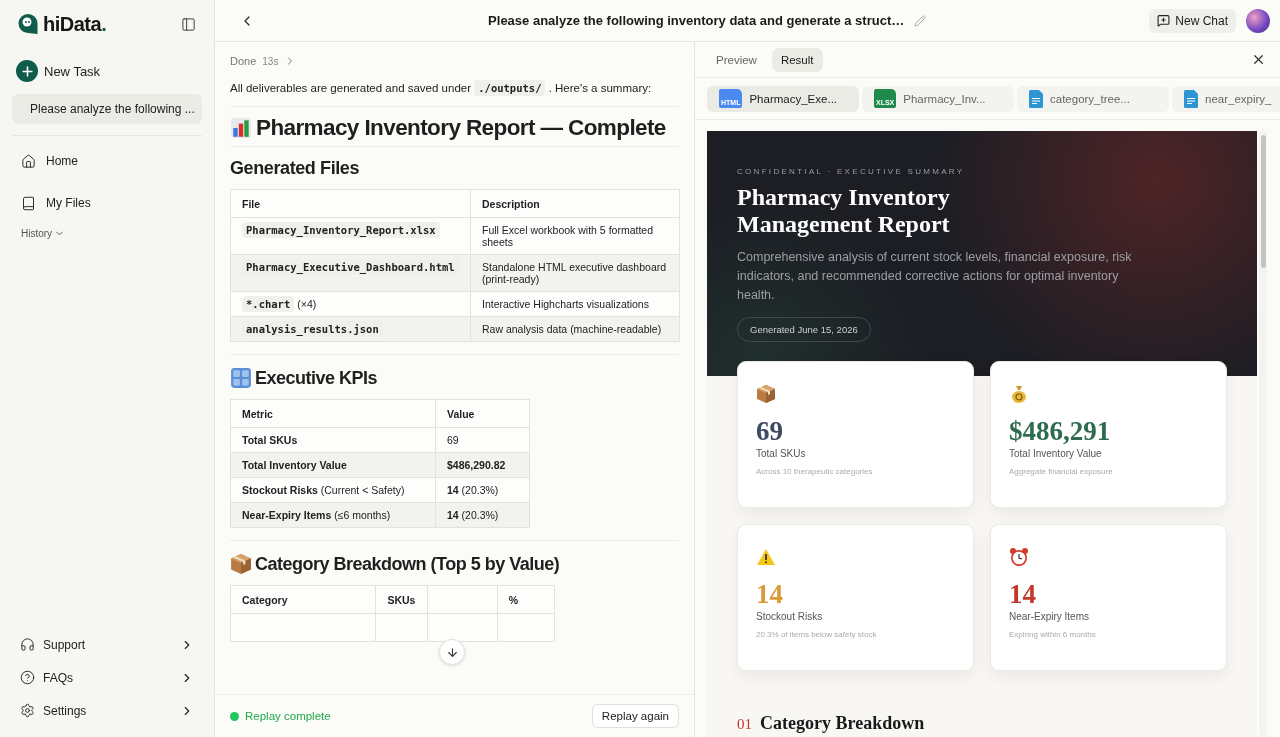  What do you see at coordinates (844, 211) in the screenshot?
I see `report-title: Pharmacy Inventory Management Report` at bounding box center [844, 211].